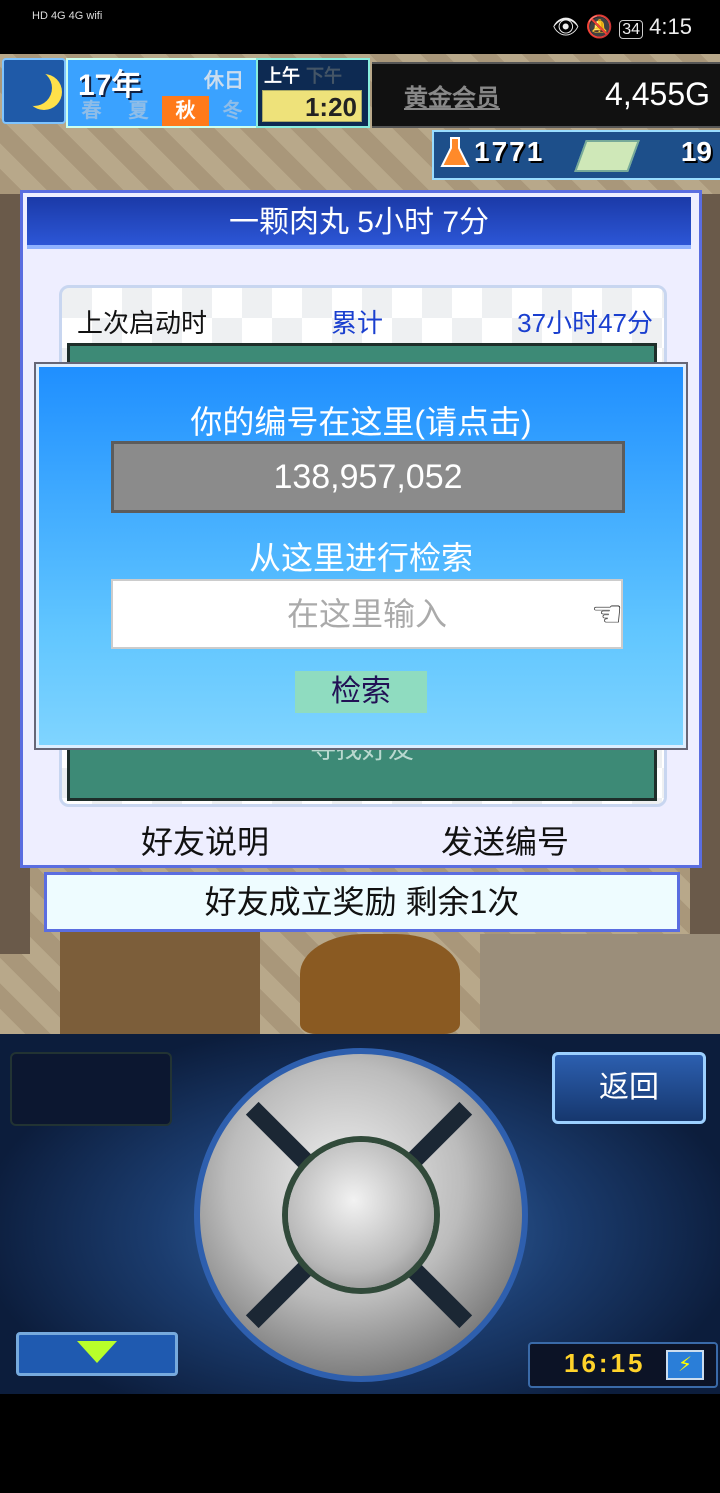 Image resolution: width=720 pixels, height=1493 pixels. Describe the element at coordinates (380, 984) in the screenshot. I see `tree` at that location.